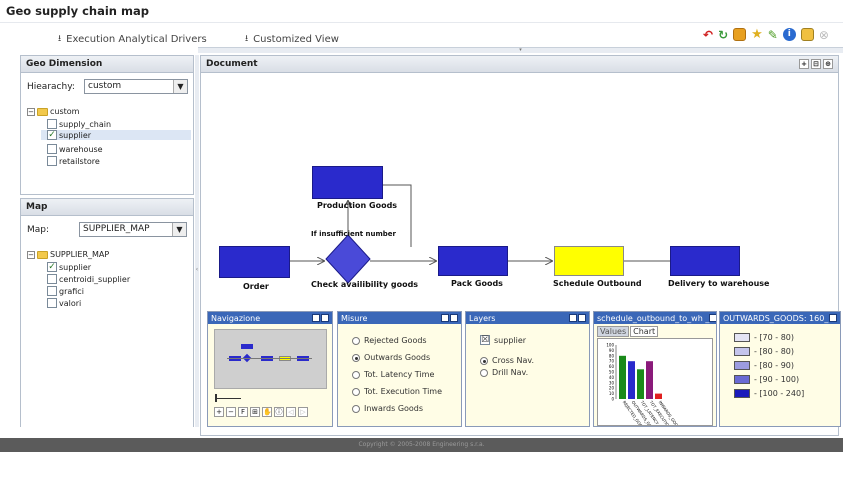  I want to click on navigazione-window: Navigazione + − F ⊞ ✋ ⓘ ◁ ▷, so click(270, 369).